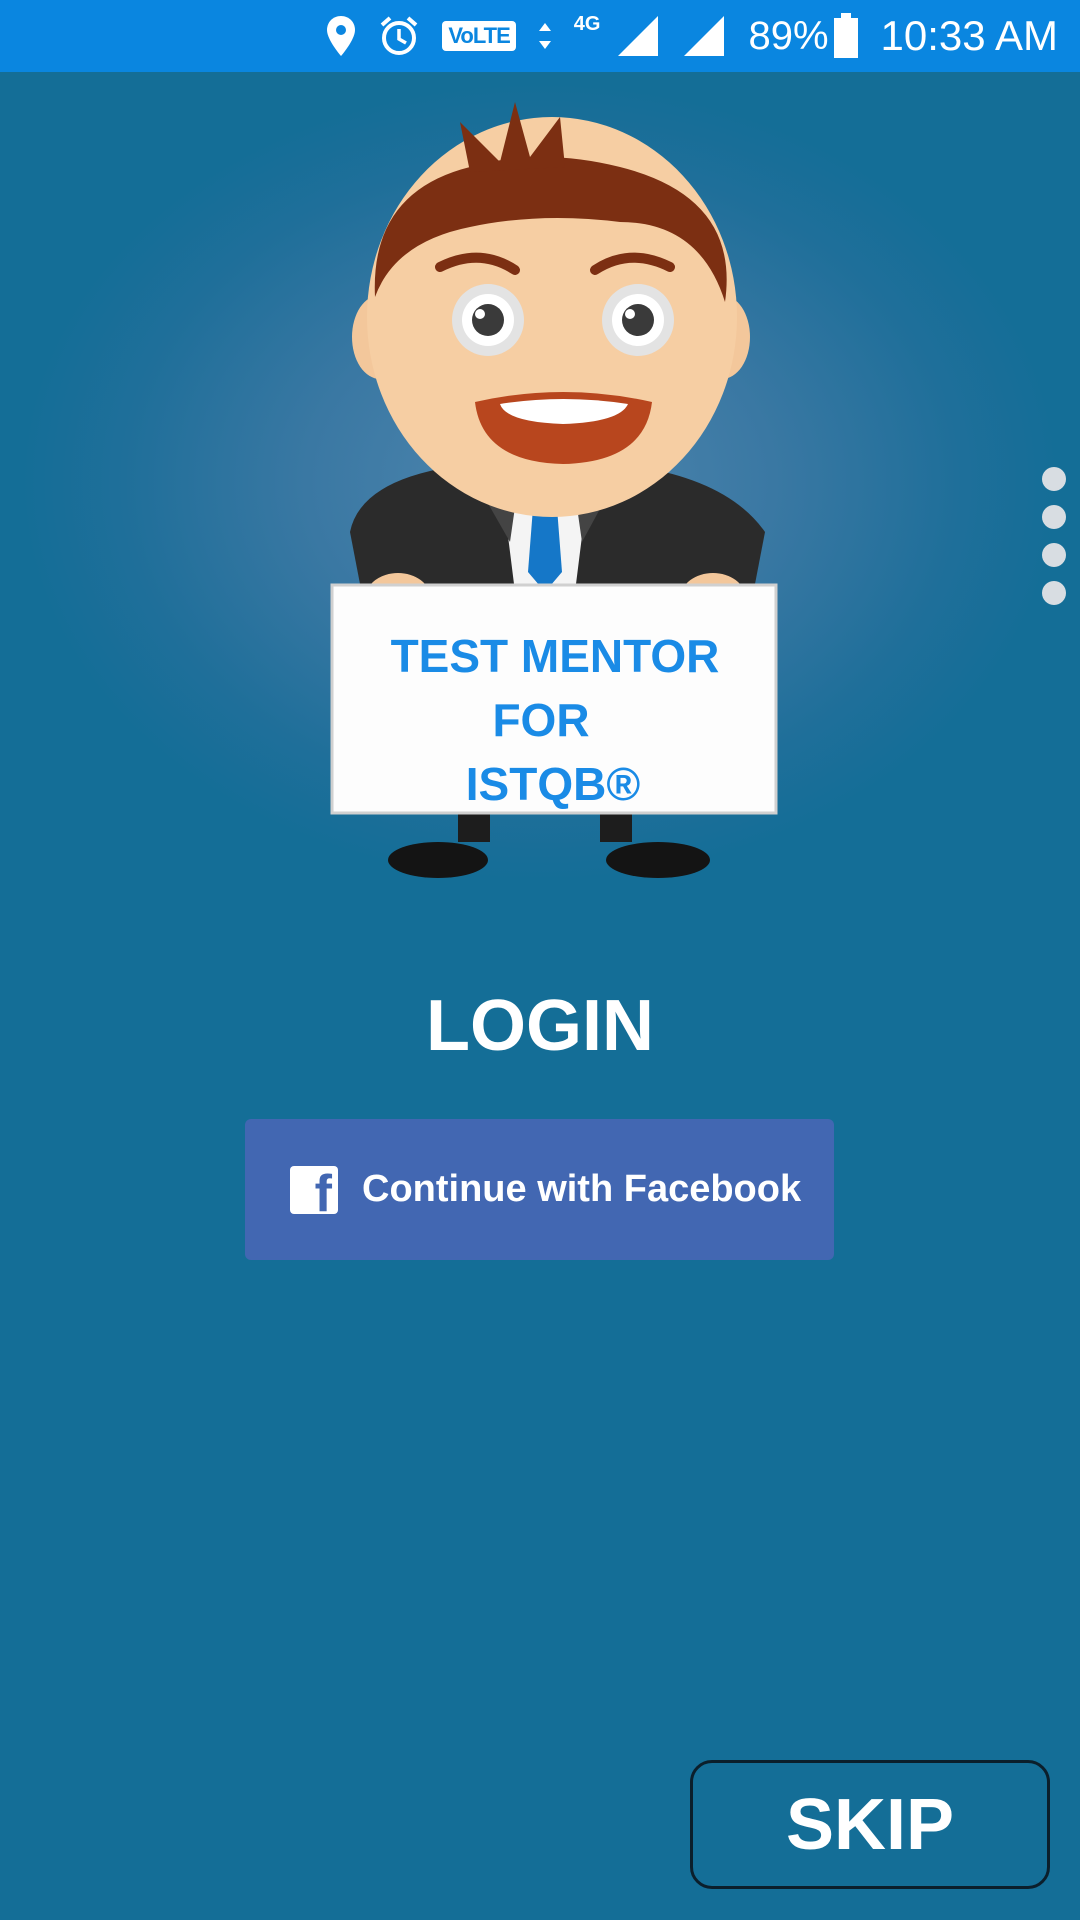  Describe the element at coordinates (399, 36) in the screenshot. I see `alarm-icon` at that location.